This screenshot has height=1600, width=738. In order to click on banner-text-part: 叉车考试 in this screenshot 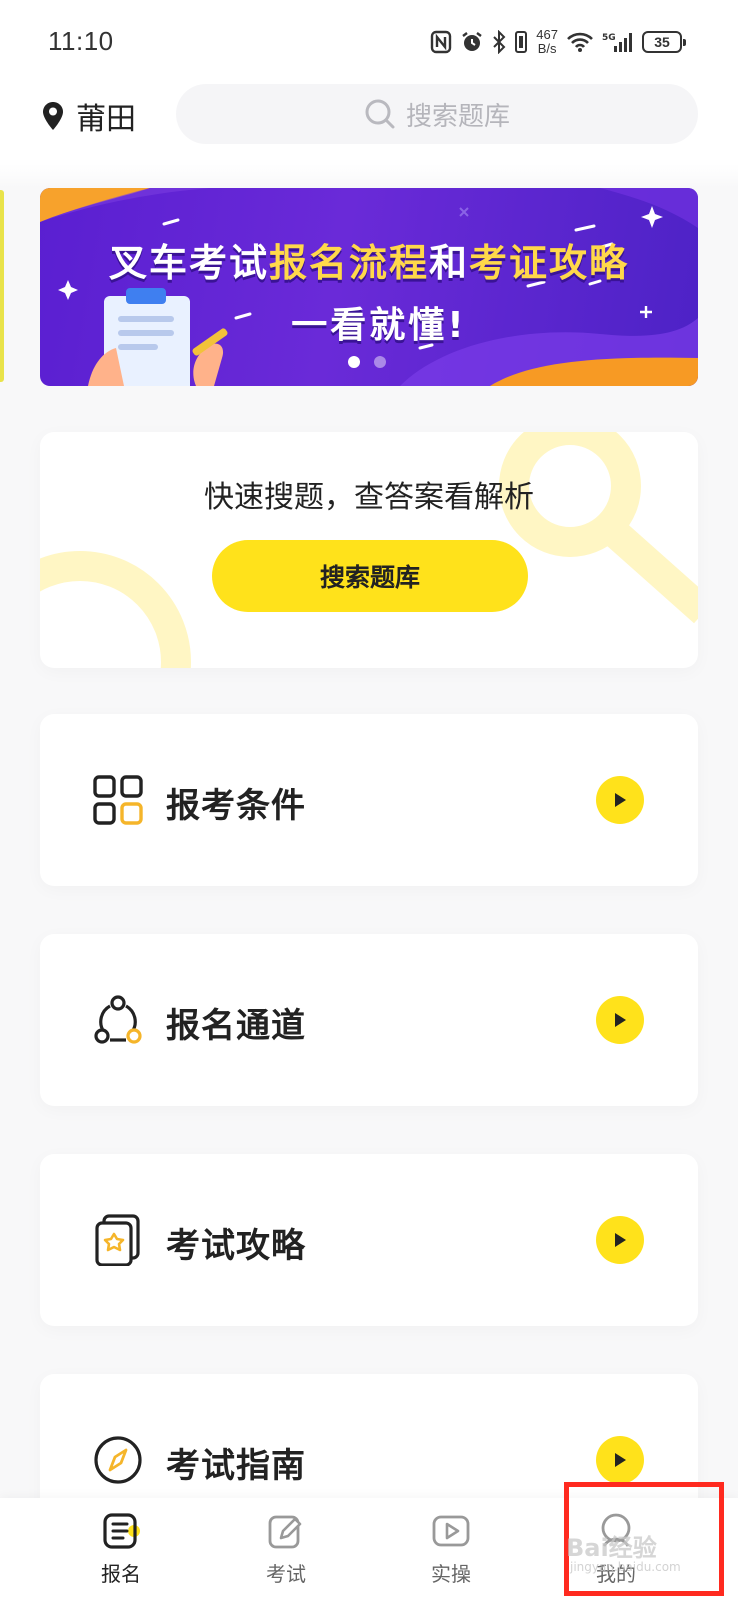, I will do `click(188, 263)`.